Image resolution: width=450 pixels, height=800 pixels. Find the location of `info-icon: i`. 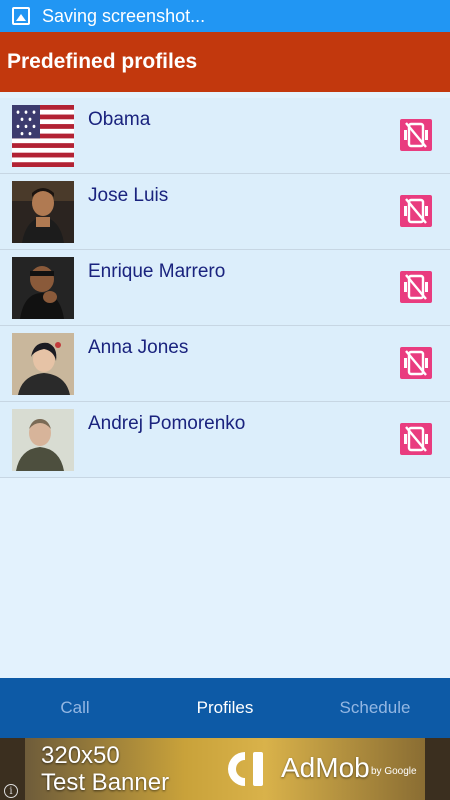

info-icon: i is located at coordinates (11, 791).